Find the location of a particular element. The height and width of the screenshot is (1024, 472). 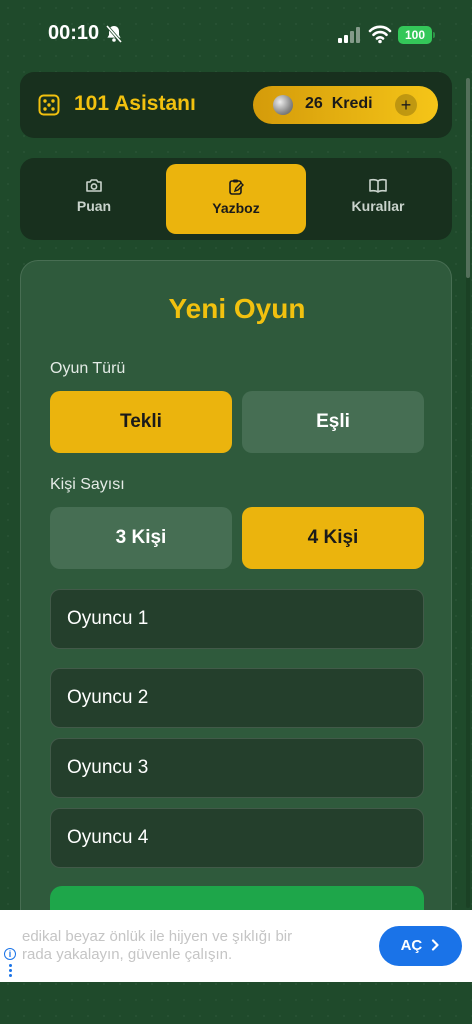

game-type-tekli-button: Tekli is located at coordinates (141, 422).